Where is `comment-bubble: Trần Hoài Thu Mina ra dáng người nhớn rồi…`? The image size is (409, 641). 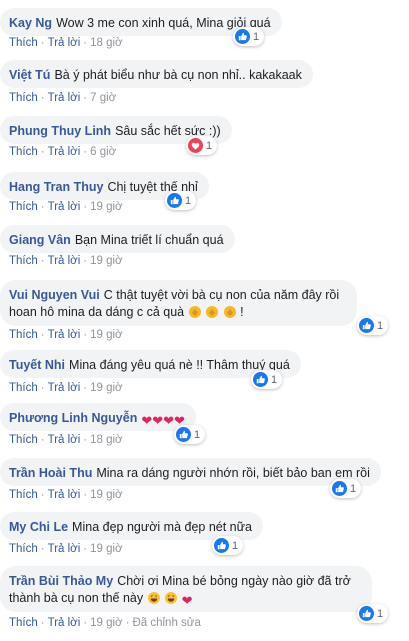
comment-bubble: Trần Hoài Thu Mina ra dáng người nhớn rồi… is located at coordinates (190, 472).